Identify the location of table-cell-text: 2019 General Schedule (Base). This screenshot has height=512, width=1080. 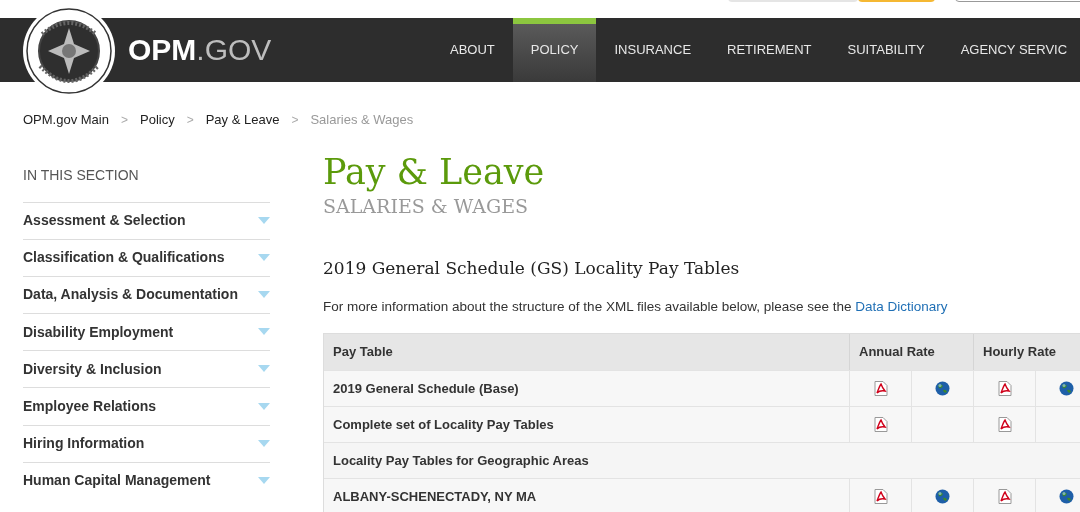
(426, 388).